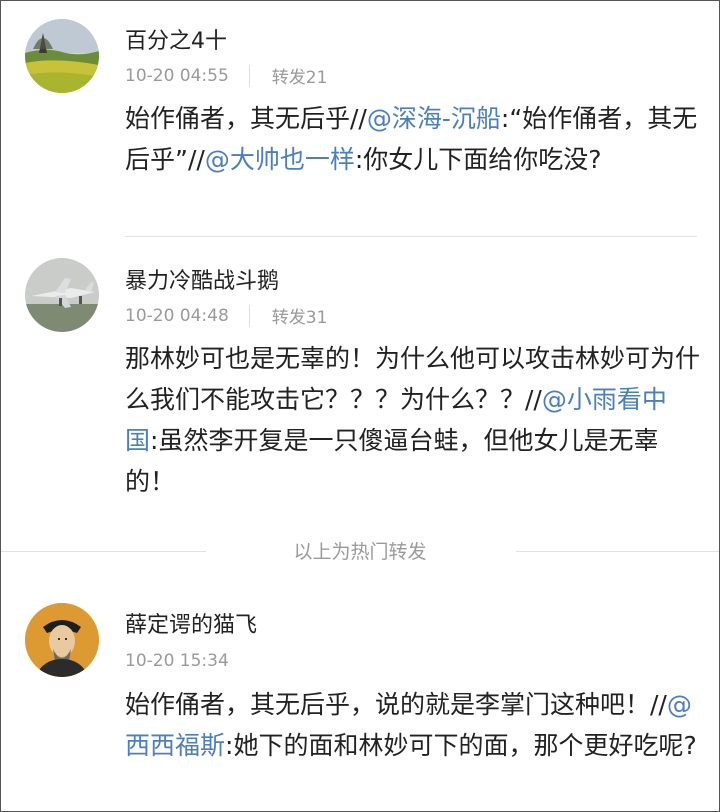  I want to click on user-mention-link: @大帅也一样, so click(280, 159).